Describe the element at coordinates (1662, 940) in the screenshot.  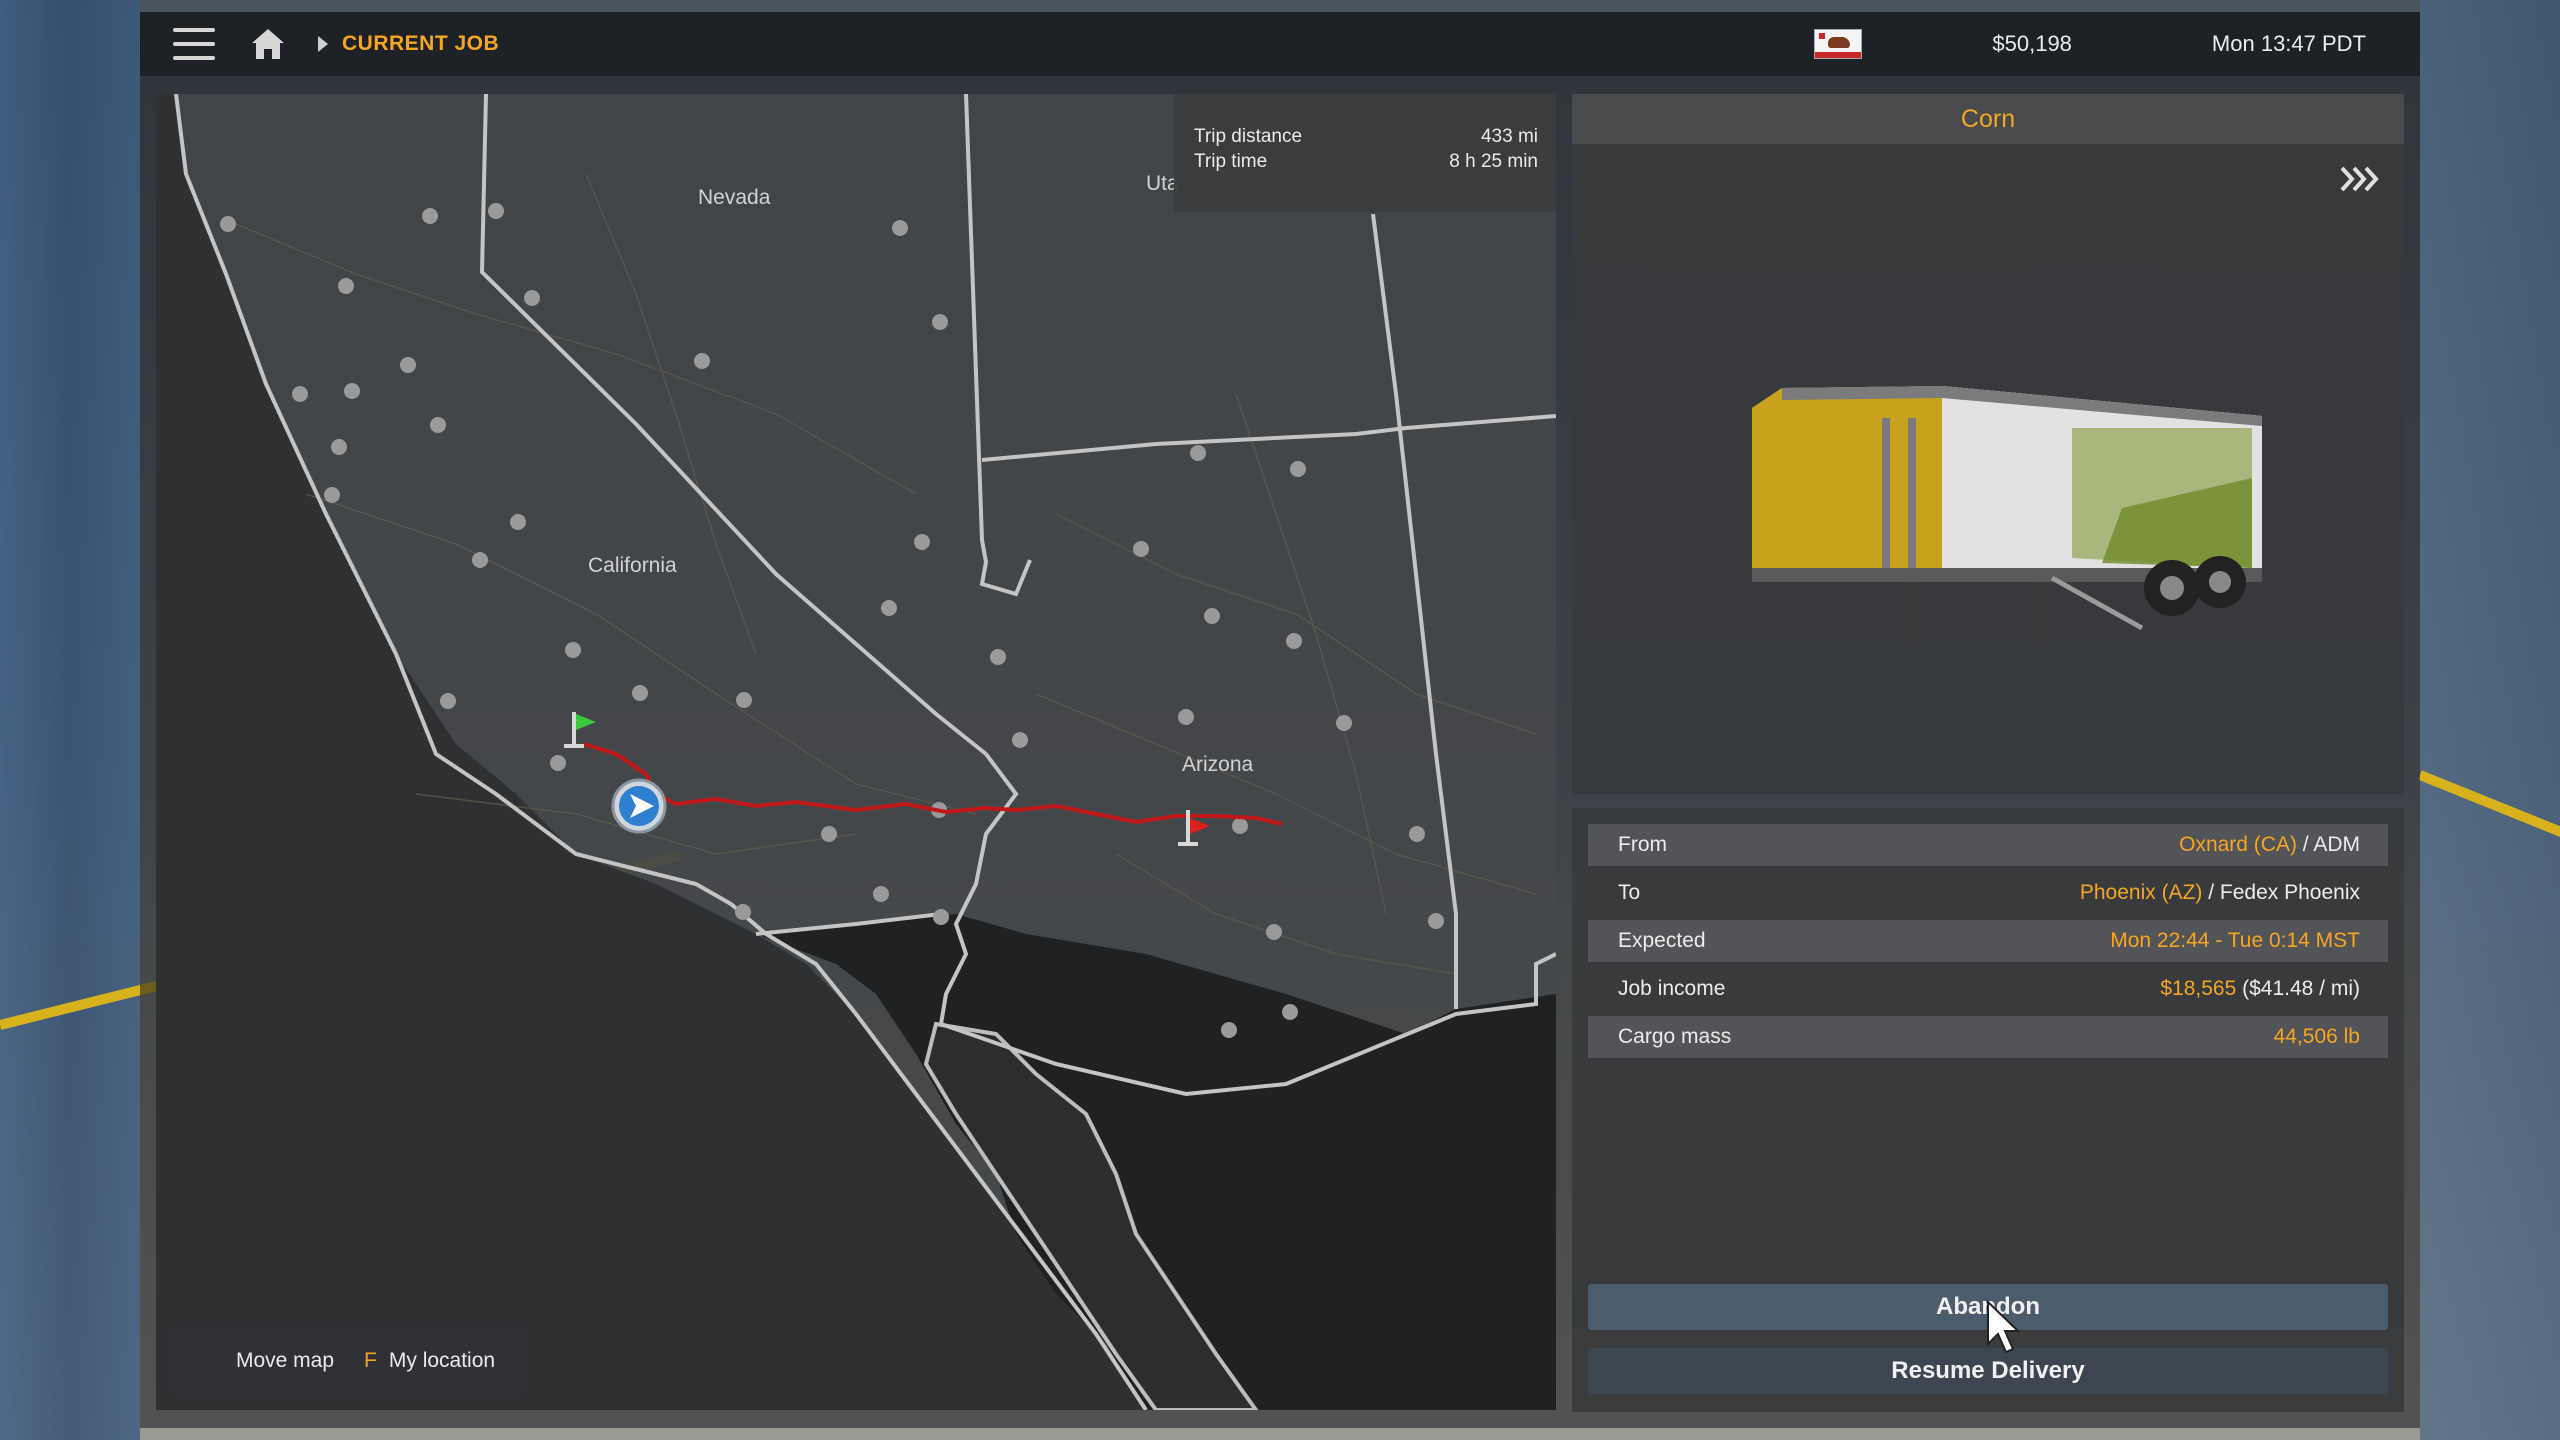
I see `expected-label: Expected` at that location.